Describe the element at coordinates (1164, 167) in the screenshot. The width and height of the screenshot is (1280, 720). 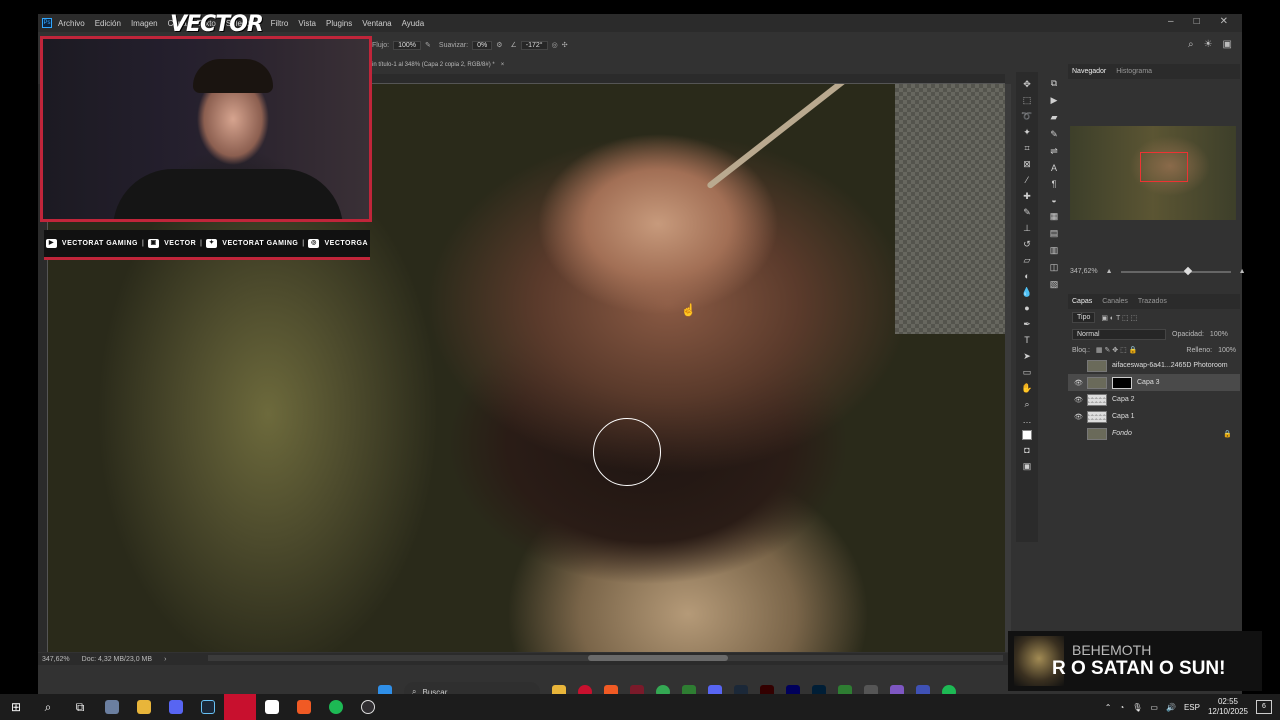
I see `navigator-view-box` at that location.